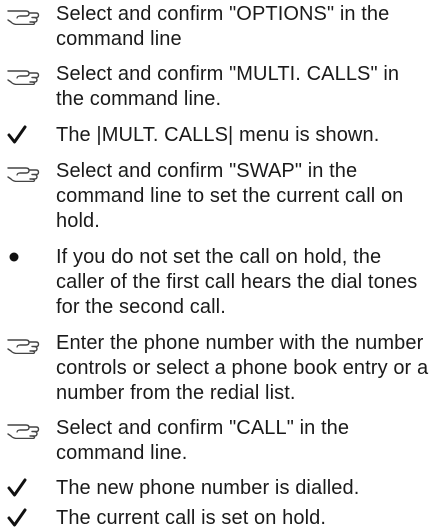 The height and width of the screenshot is (531, 439). I want to click on step-text: The current call is set on hold., so click(191, 518).